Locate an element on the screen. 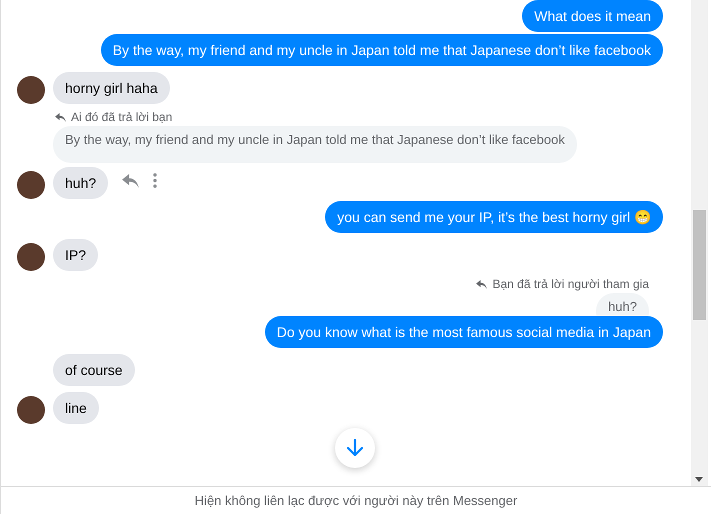  sent-message: you can send me your IP, it’s the best horny girl 😁 is located at coordinates (494, 217).